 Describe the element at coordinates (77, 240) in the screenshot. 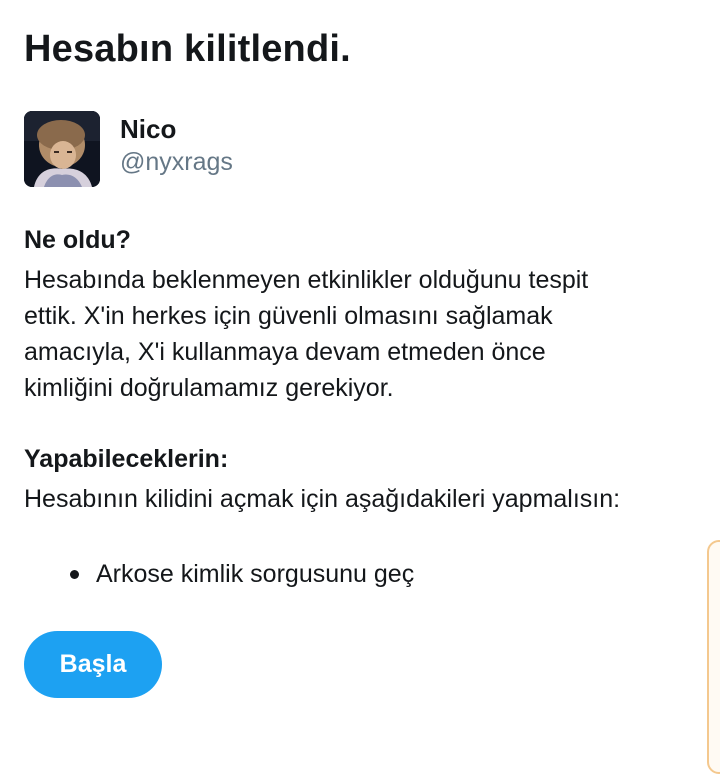

I see `what-happened-heading: Ne oldu?` at that location.